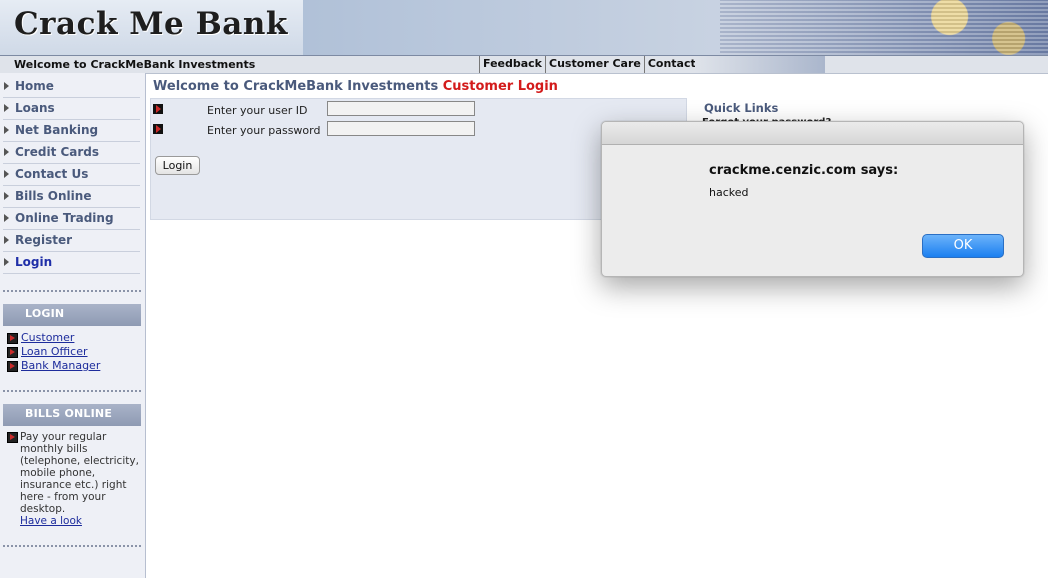 The height and width of the screenshot is (578, 1048). I want to click on login-section-header: LOGIN, so click(72, 315).